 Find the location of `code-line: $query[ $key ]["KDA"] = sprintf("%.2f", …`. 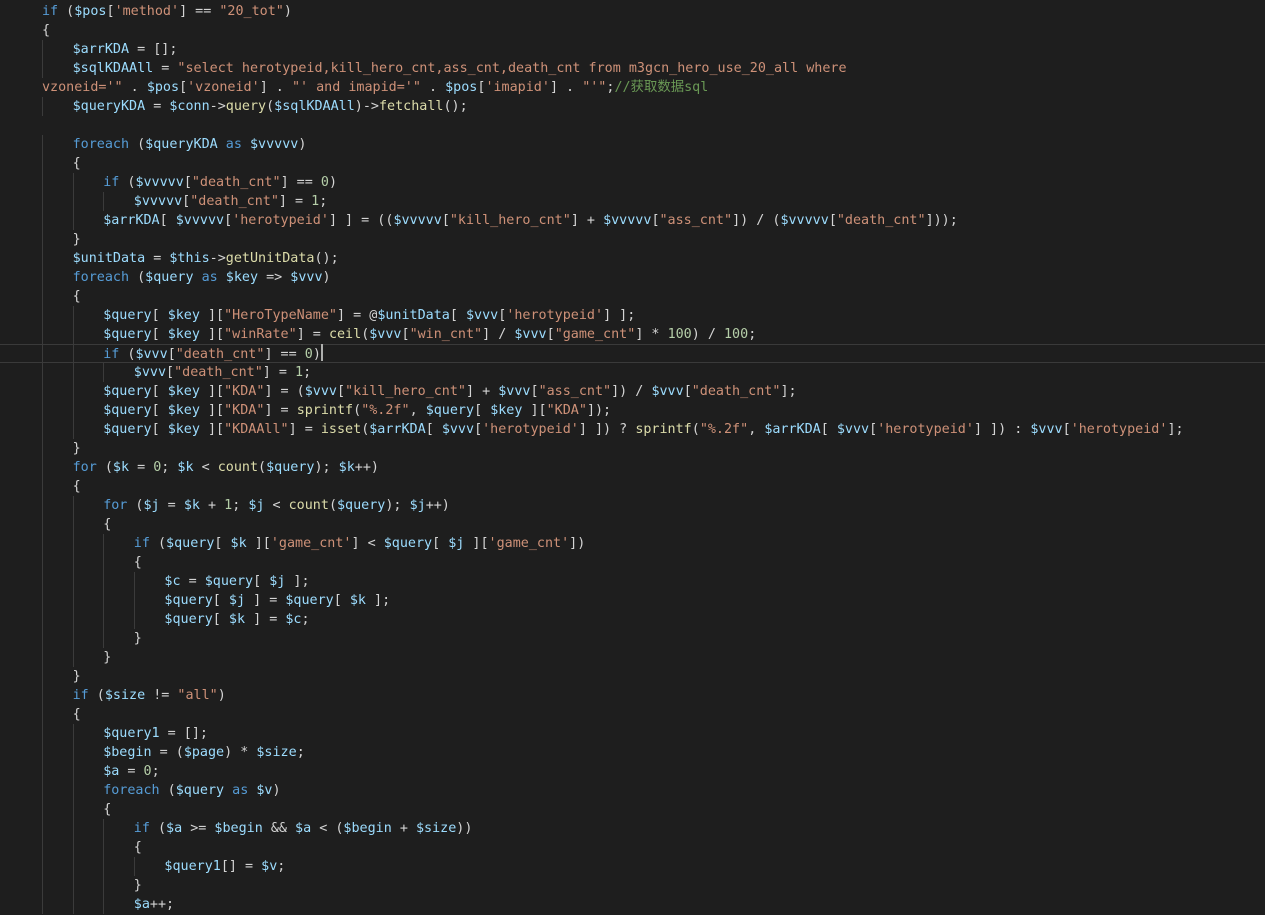

code-line: $query[ $key ]["KDA"] = sprintf("%.2f", … is located at coordinates (632, 410).